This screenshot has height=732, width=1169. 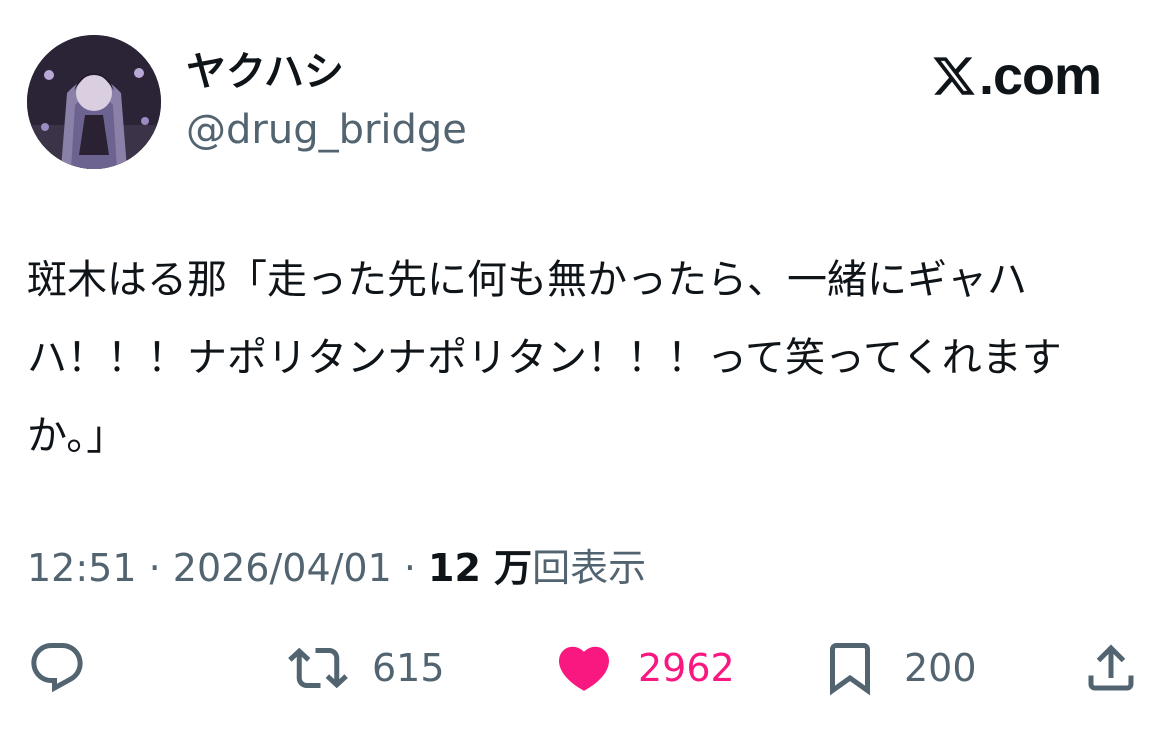 What do you see at coordinates (940, 668) in the screenshot?
I see `bookmark-count: 200` at bounding box center [940, 668].